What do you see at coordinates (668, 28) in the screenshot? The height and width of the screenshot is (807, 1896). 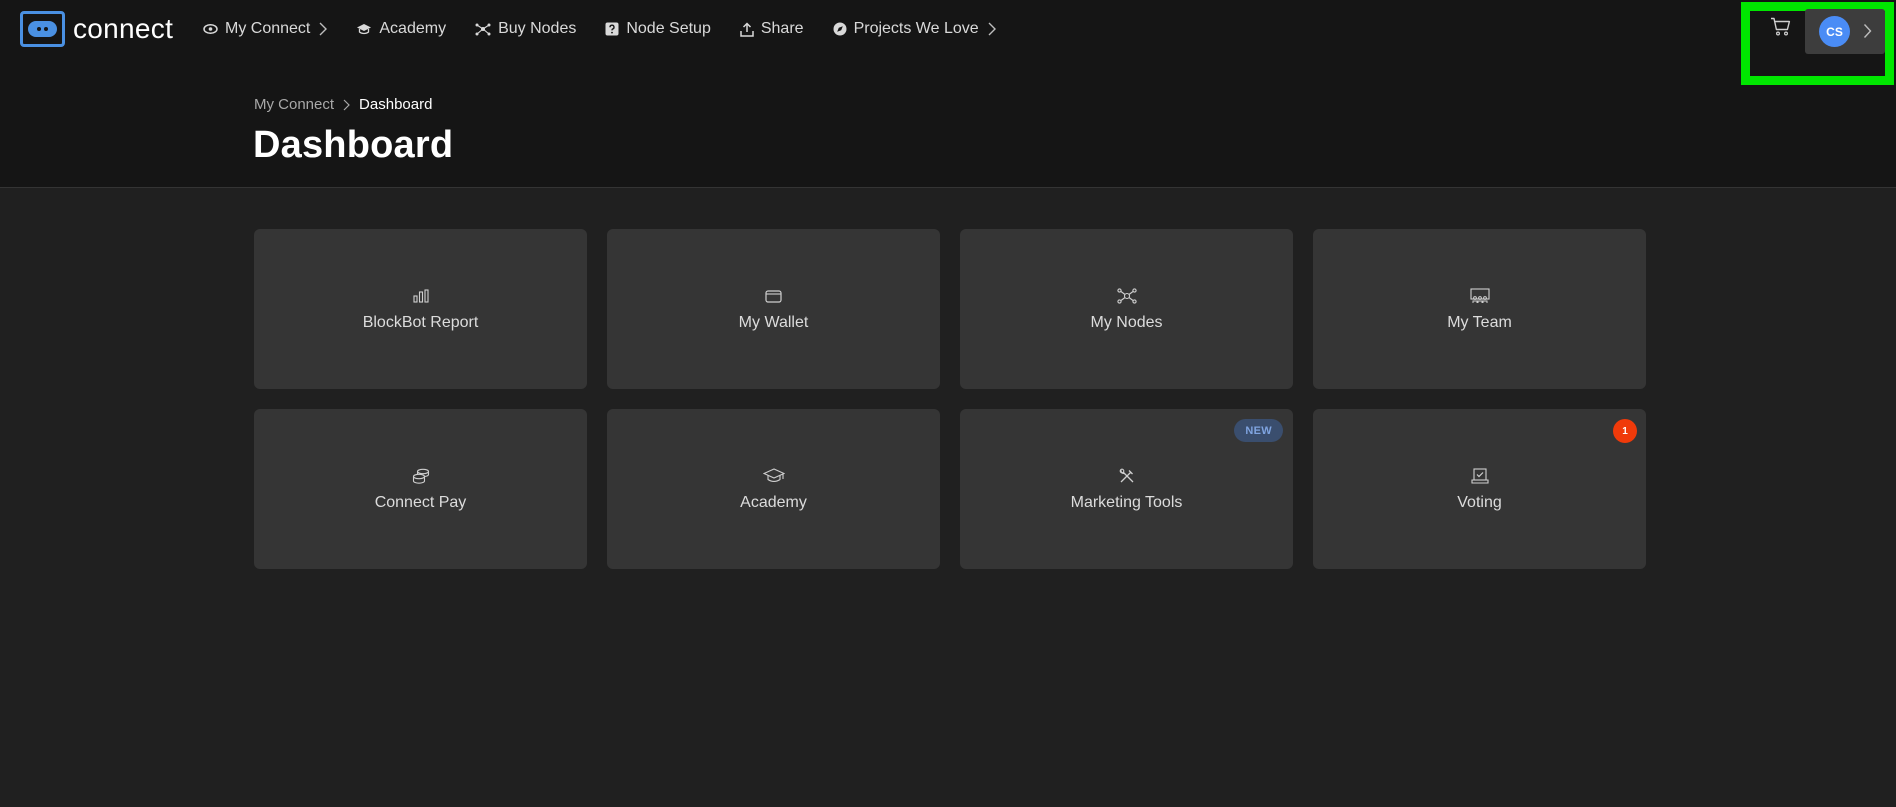 I see `nav-item-label: Node Setup` at bounding box center [668, 28].